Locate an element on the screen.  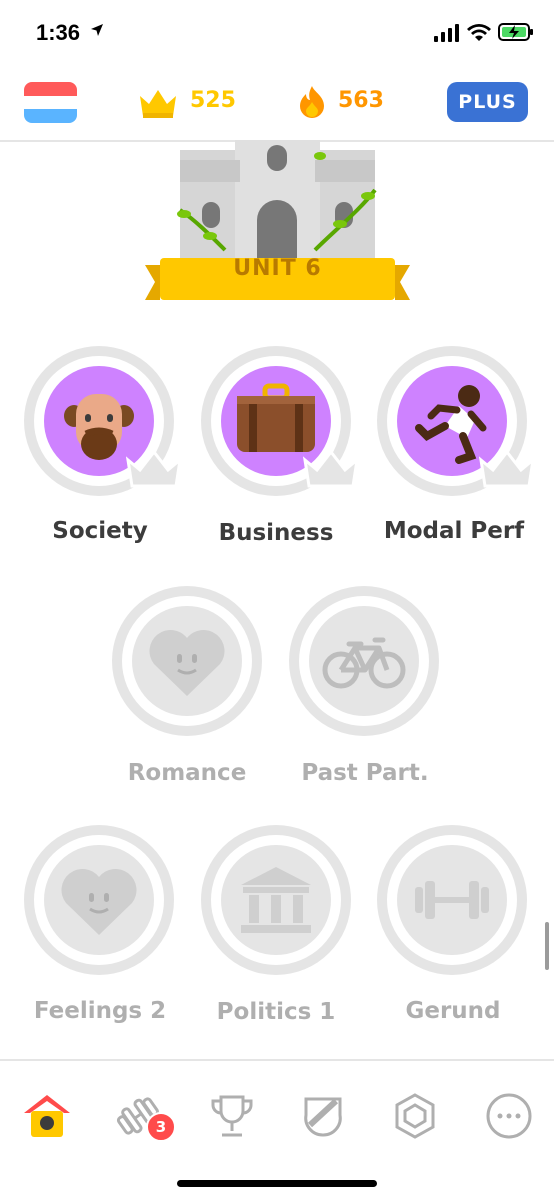
battery-charging-icon is located at coordinates (515, 32).